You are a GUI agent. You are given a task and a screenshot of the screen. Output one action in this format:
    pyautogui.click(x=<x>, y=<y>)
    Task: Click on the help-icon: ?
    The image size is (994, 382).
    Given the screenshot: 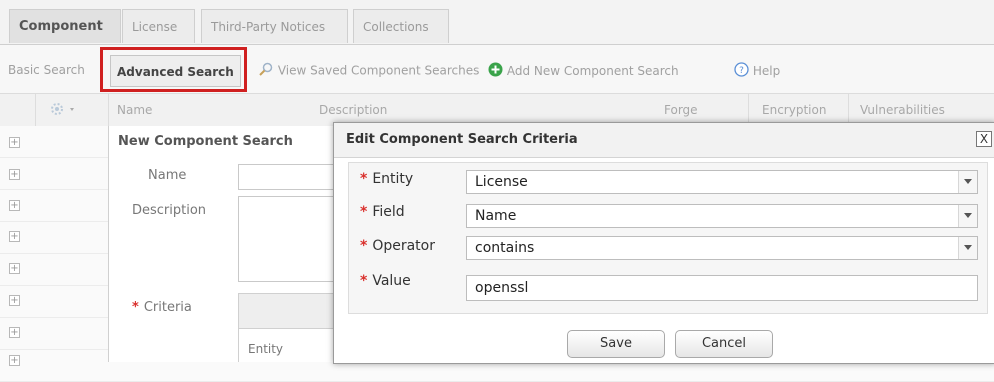 What is the action you would take?
    pyautogui.click(x=741, y=71)
    